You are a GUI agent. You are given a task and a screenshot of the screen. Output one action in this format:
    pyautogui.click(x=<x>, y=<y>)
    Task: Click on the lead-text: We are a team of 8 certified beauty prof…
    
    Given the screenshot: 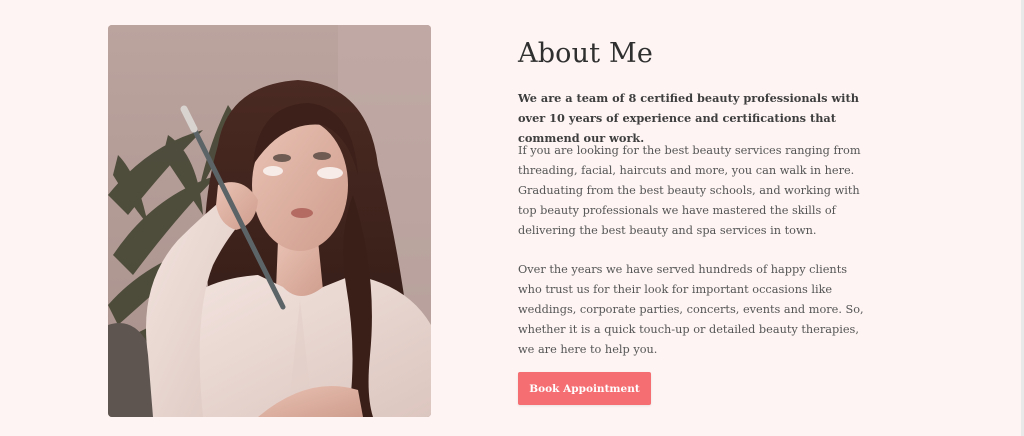 What is the action you would take?
    pyautogui.click(x=688, y=118)
    